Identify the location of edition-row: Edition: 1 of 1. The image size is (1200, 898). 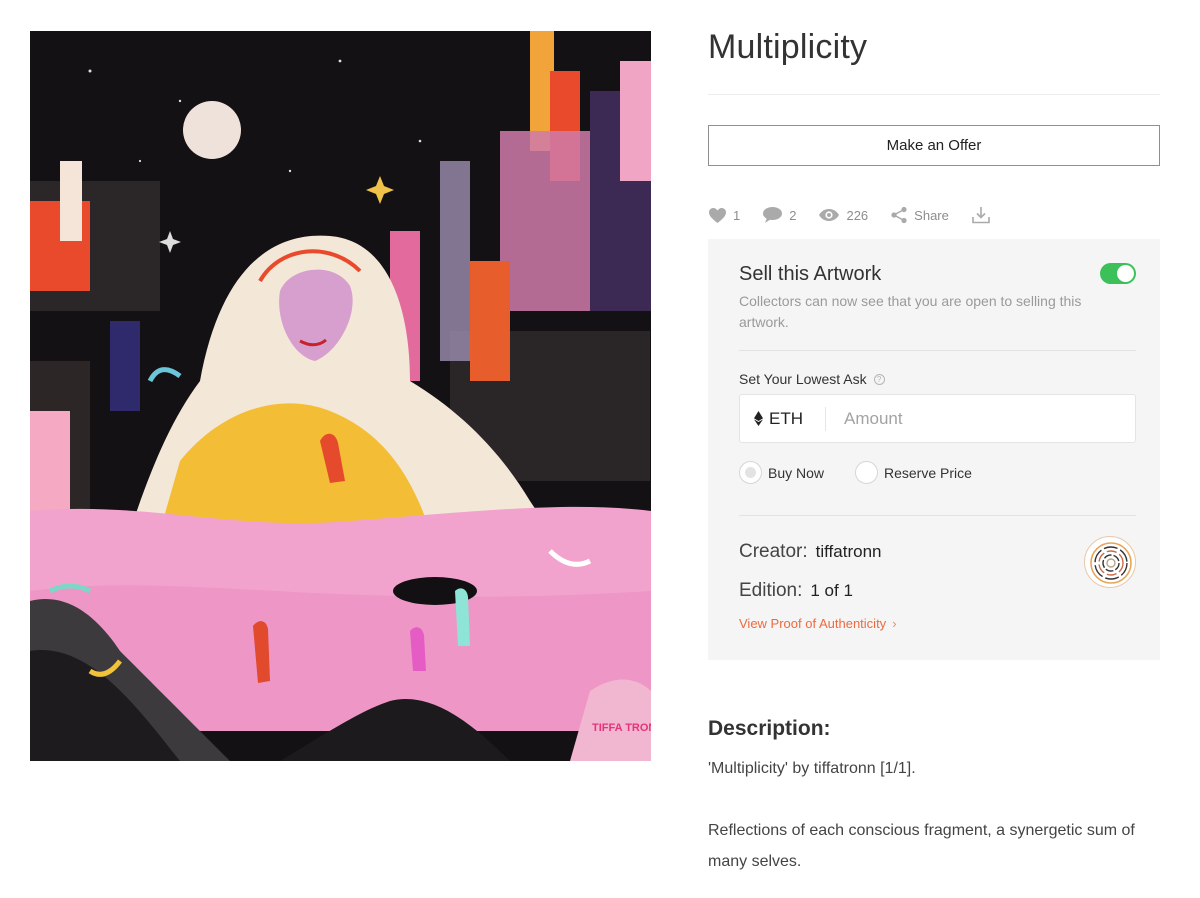
(796, 591).